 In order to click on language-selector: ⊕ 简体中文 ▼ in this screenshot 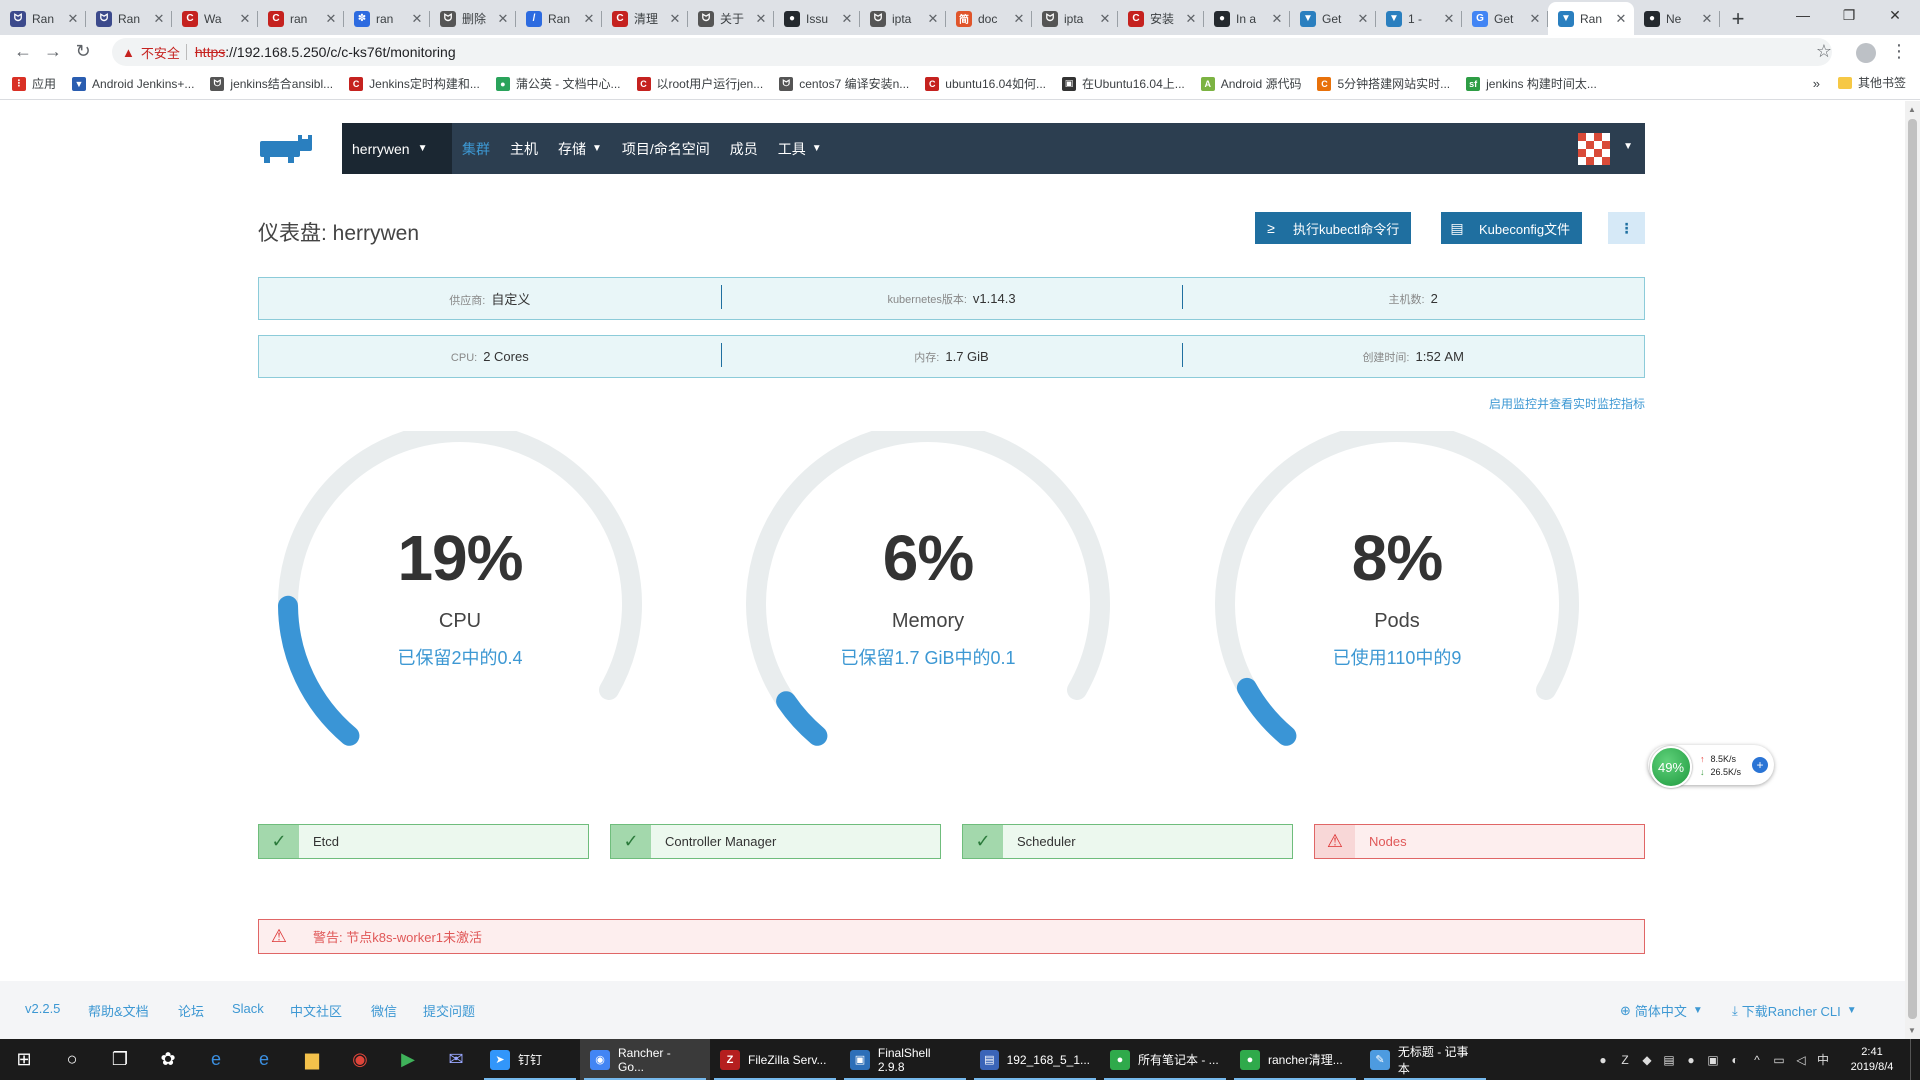, I will do `click(1661, 1010)`.